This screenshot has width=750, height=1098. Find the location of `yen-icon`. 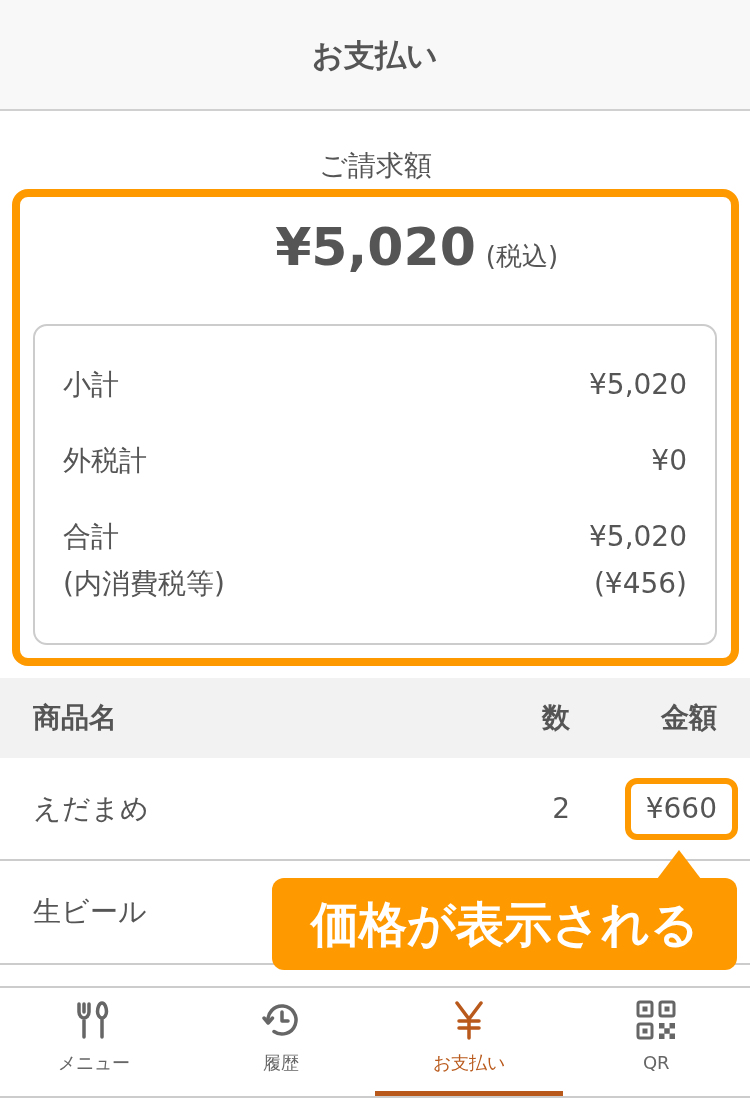

yen-icon is located at coordinates (468, 1020).